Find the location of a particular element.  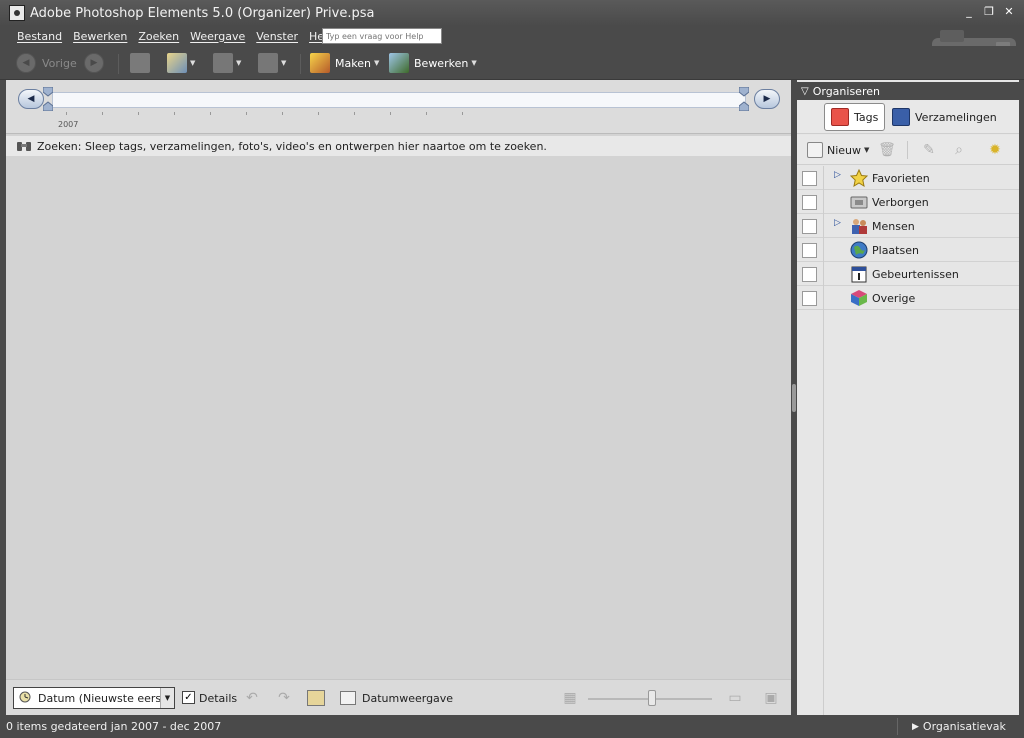

print-button is located at coordinates (140, 63).